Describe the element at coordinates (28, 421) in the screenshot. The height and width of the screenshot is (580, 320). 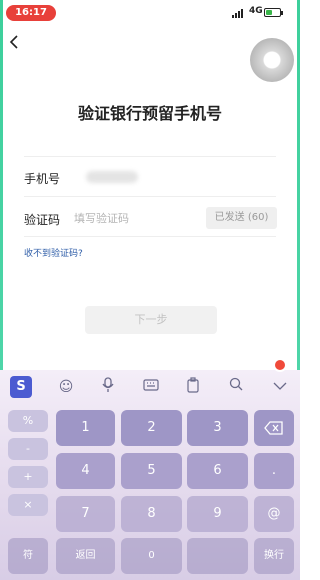
I see `key-percent: %` at that location.